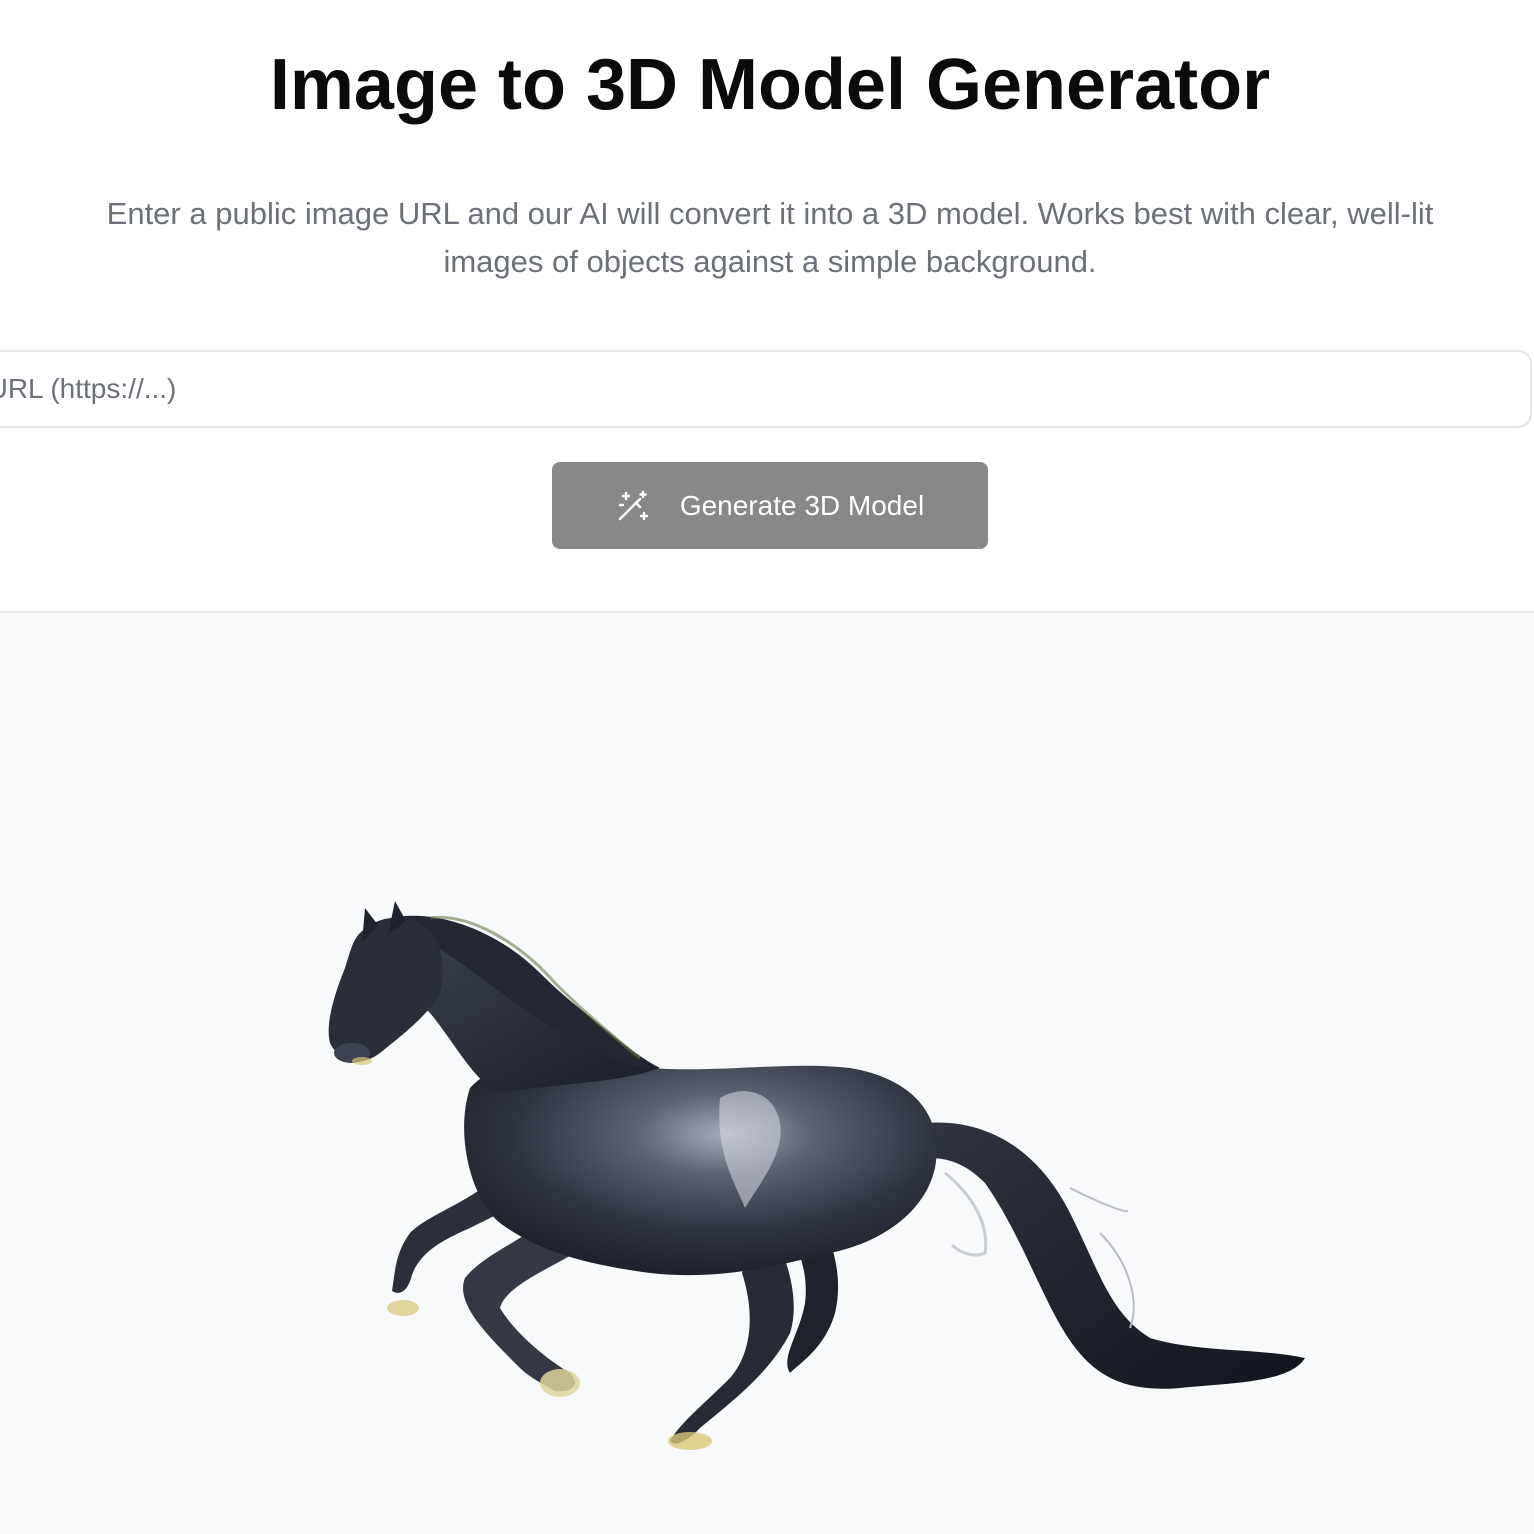 The width and height of the screenshot is (1534, 1534). What do you see at coordinates (766, 389) in the screenshot?
I see `image-url-input` at bounding box center [766, 389].